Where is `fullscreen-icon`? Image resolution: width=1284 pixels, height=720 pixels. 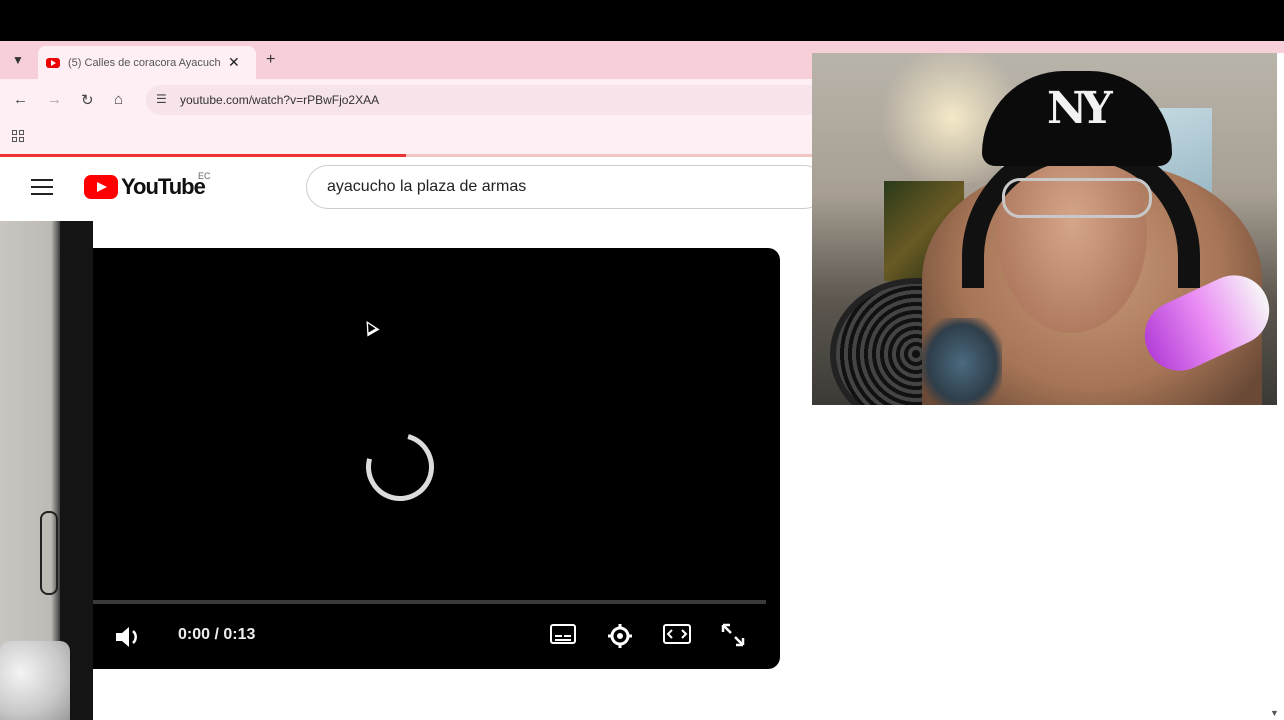 fullscreen-icon is located at coordinates (733, 638).